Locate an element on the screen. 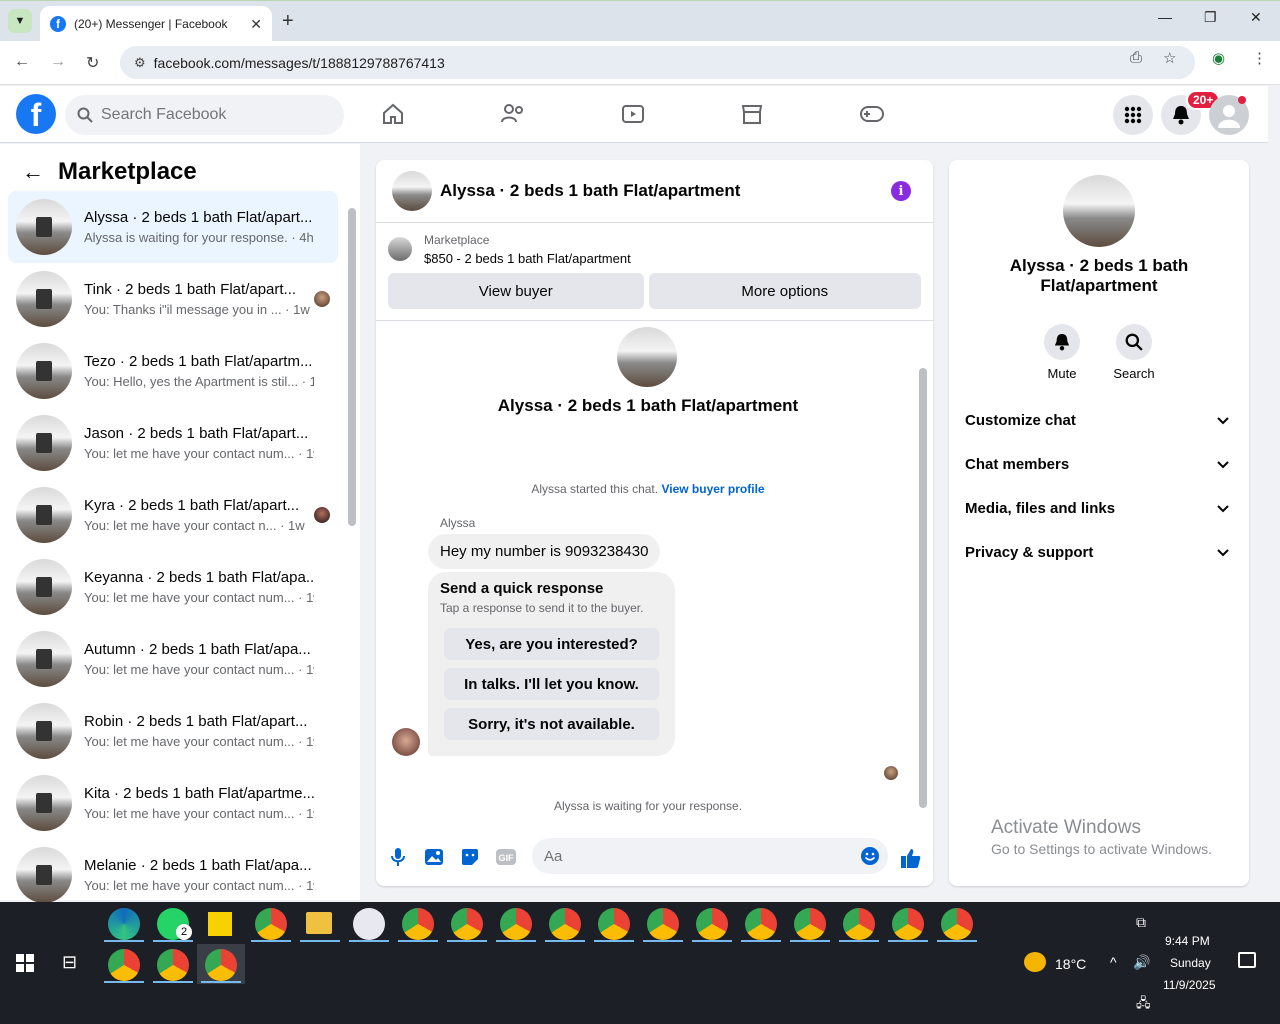 The height and width of the screenshot is (1024, 1280). tab-search-button: ▼ is located at coordinates (20, 21).